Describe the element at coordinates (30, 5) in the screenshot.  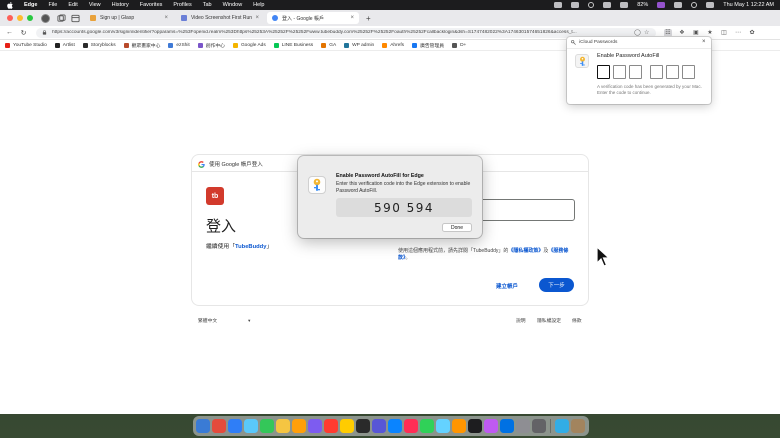
I see `menu-app-name: Edge` at that location.